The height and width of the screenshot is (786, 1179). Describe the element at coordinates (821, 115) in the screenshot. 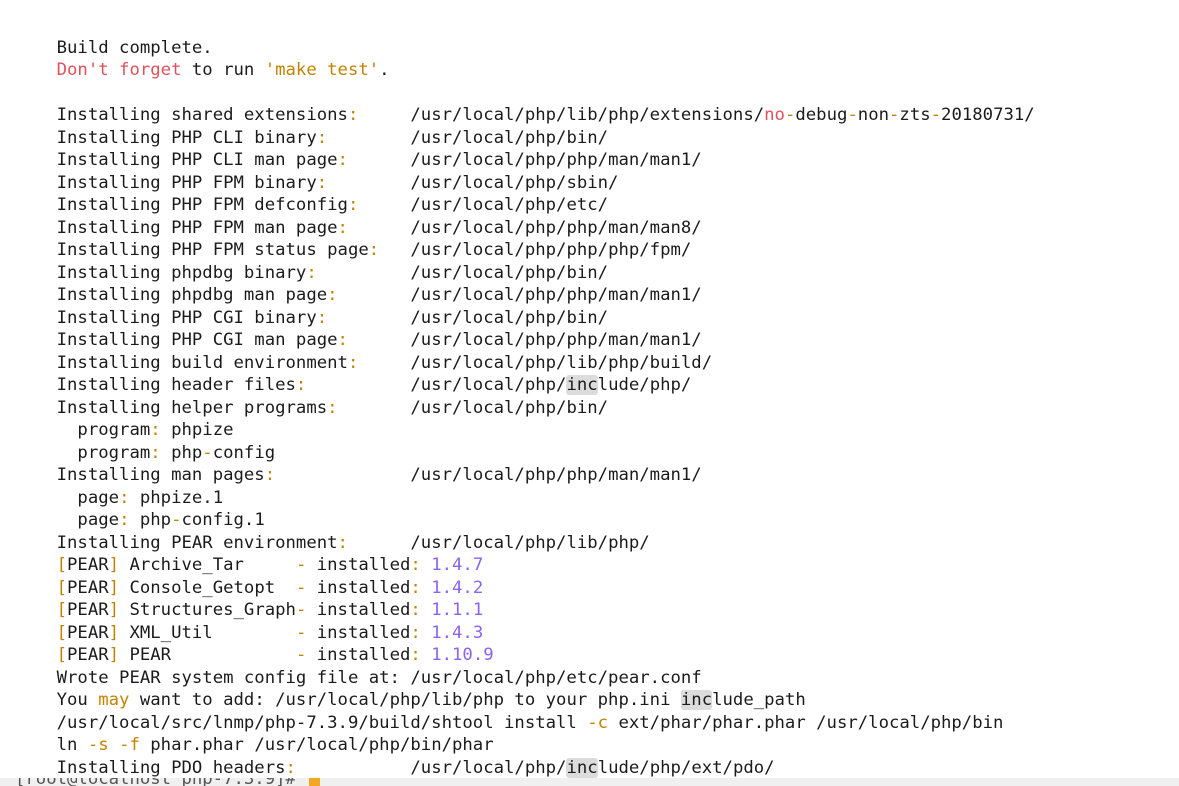

I see `ext-dir-part: debug` at that location.